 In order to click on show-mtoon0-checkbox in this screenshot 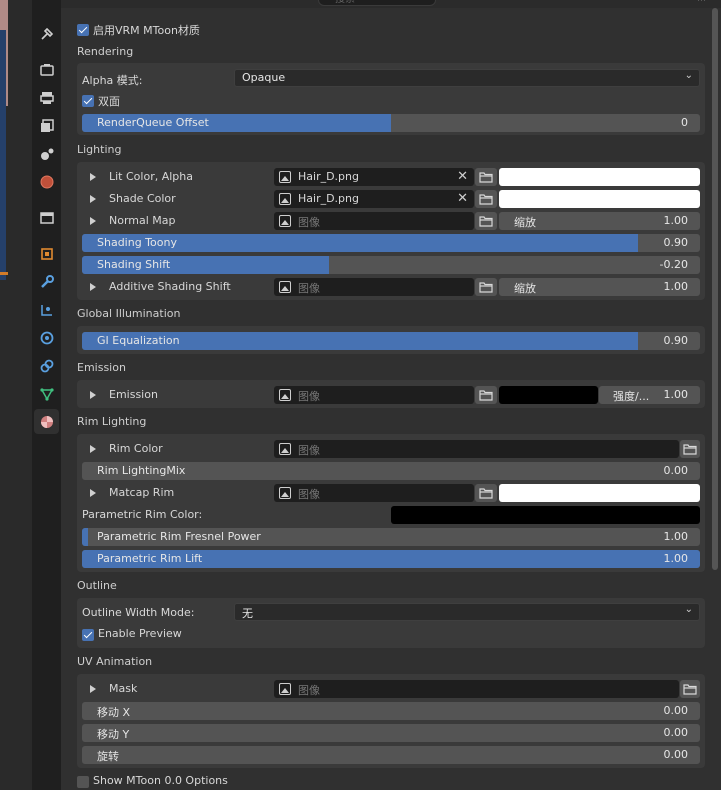, I will do `click(83, 782)`.